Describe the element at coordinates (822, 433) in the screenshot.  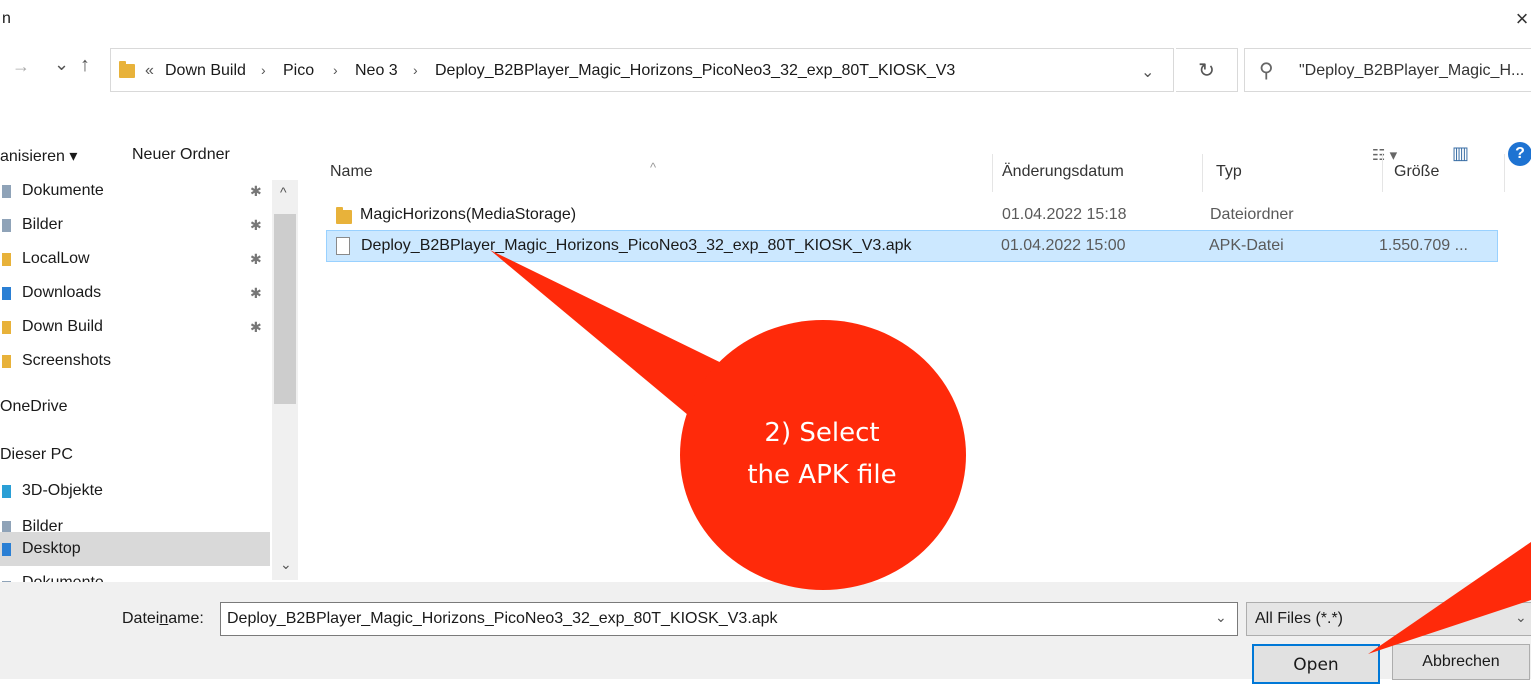
I see `callout-line-1: 2) Select` at that location.